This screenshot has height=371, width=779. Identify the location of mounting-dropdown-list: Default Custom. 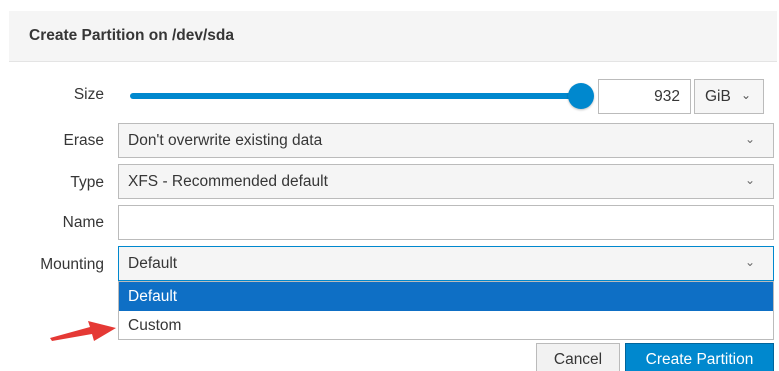
(446, 310).